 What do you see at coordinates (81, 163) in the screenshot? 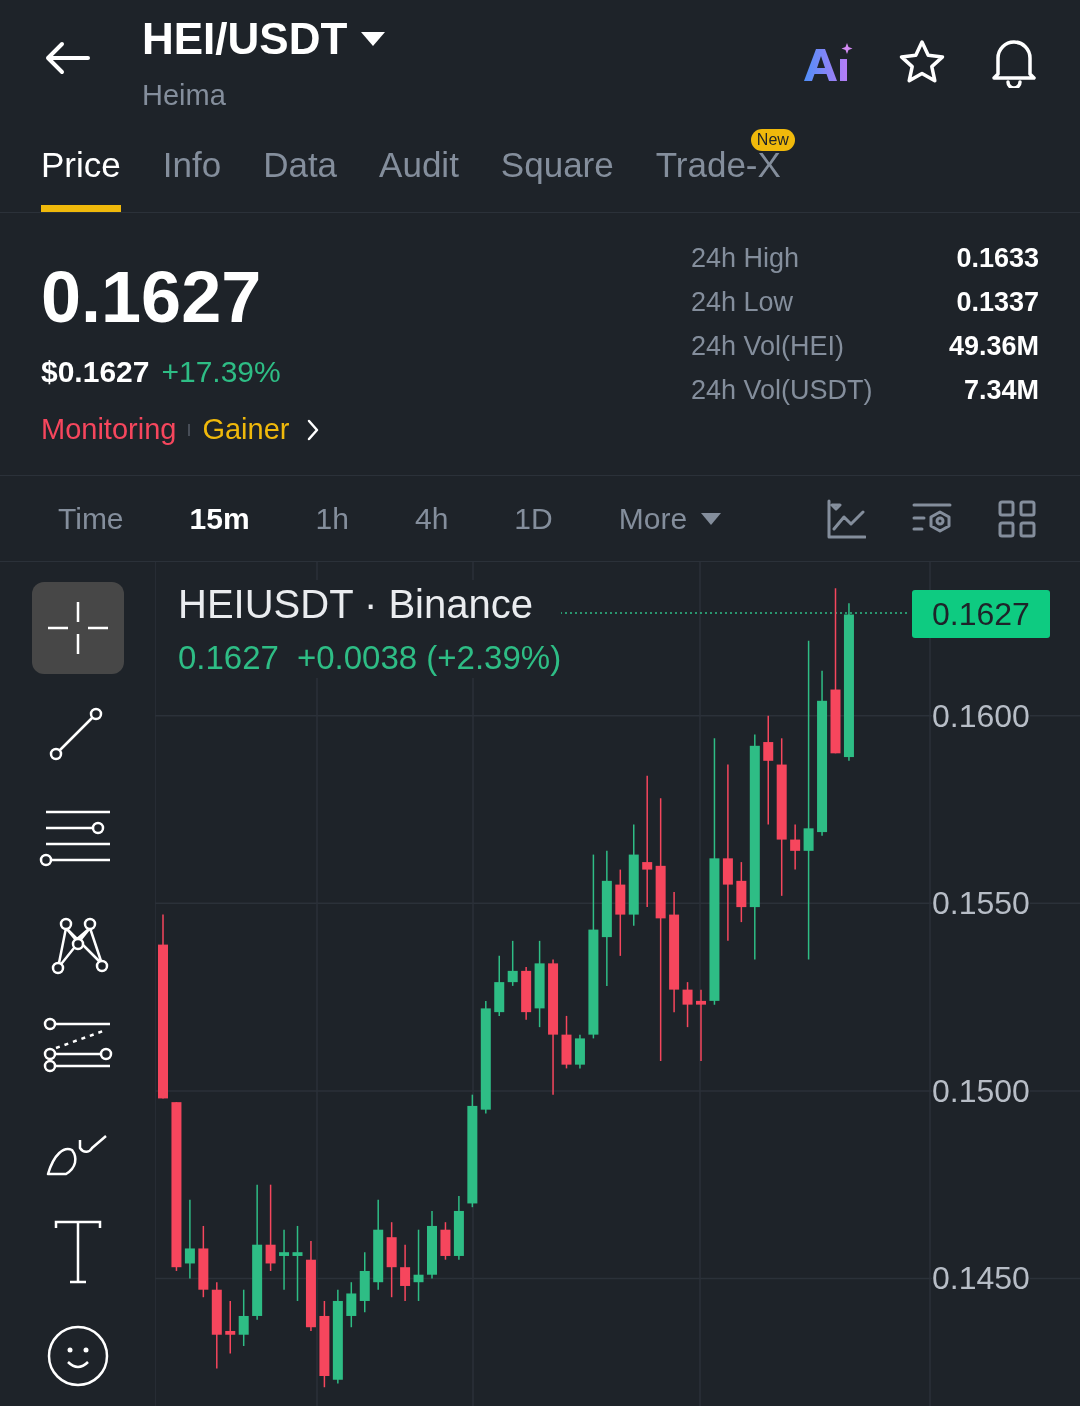
I see `tab: Price` at bounding box center [81, 163].